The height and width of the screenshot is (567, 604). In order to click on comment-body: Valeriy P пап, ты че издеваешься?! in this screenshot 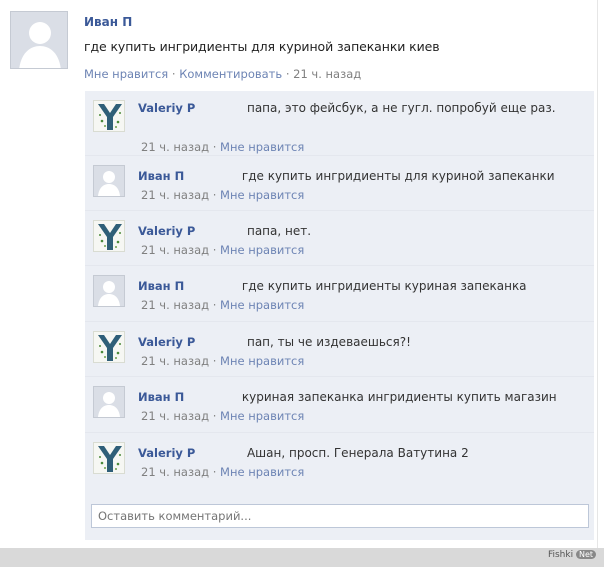, I will do `click(358, 342)`.